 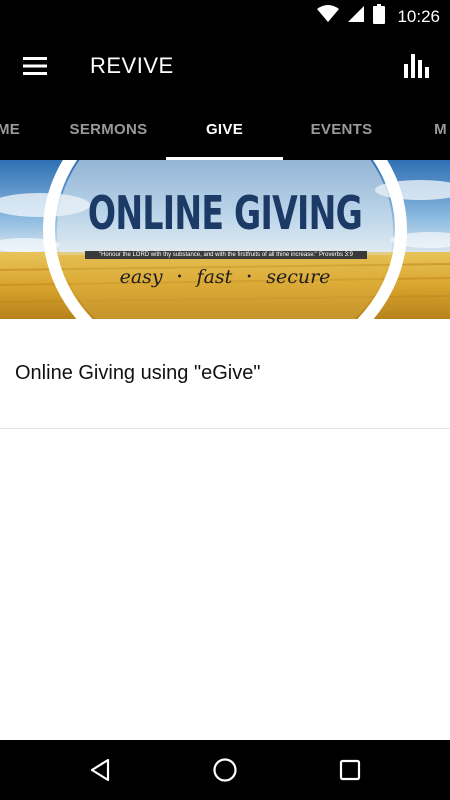 I want to click on tab-bar: ME SERMONS GIVE EVENTS M, so click(x=225, y=129).